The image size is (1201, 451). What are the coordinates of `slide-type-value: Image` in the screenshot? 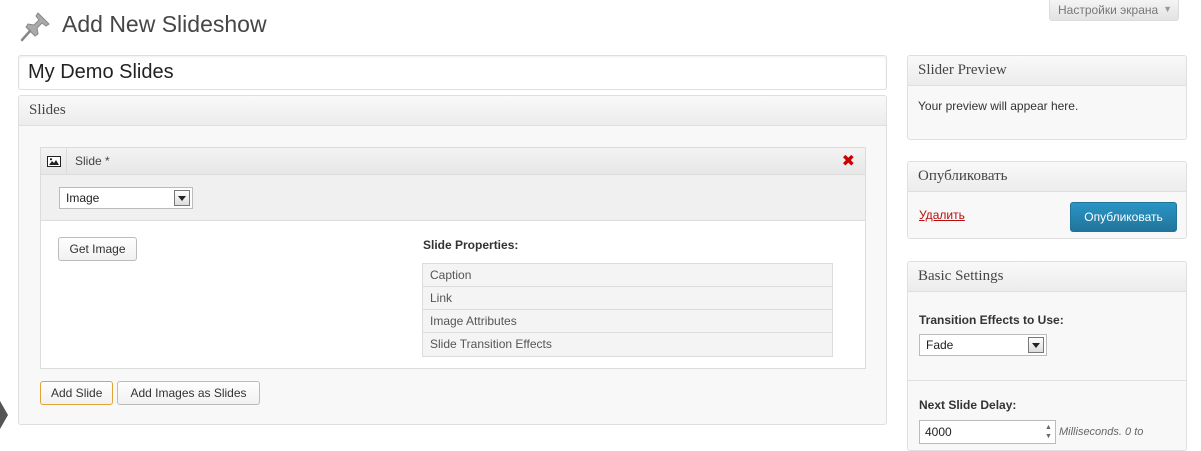 It's located at (83, 198).